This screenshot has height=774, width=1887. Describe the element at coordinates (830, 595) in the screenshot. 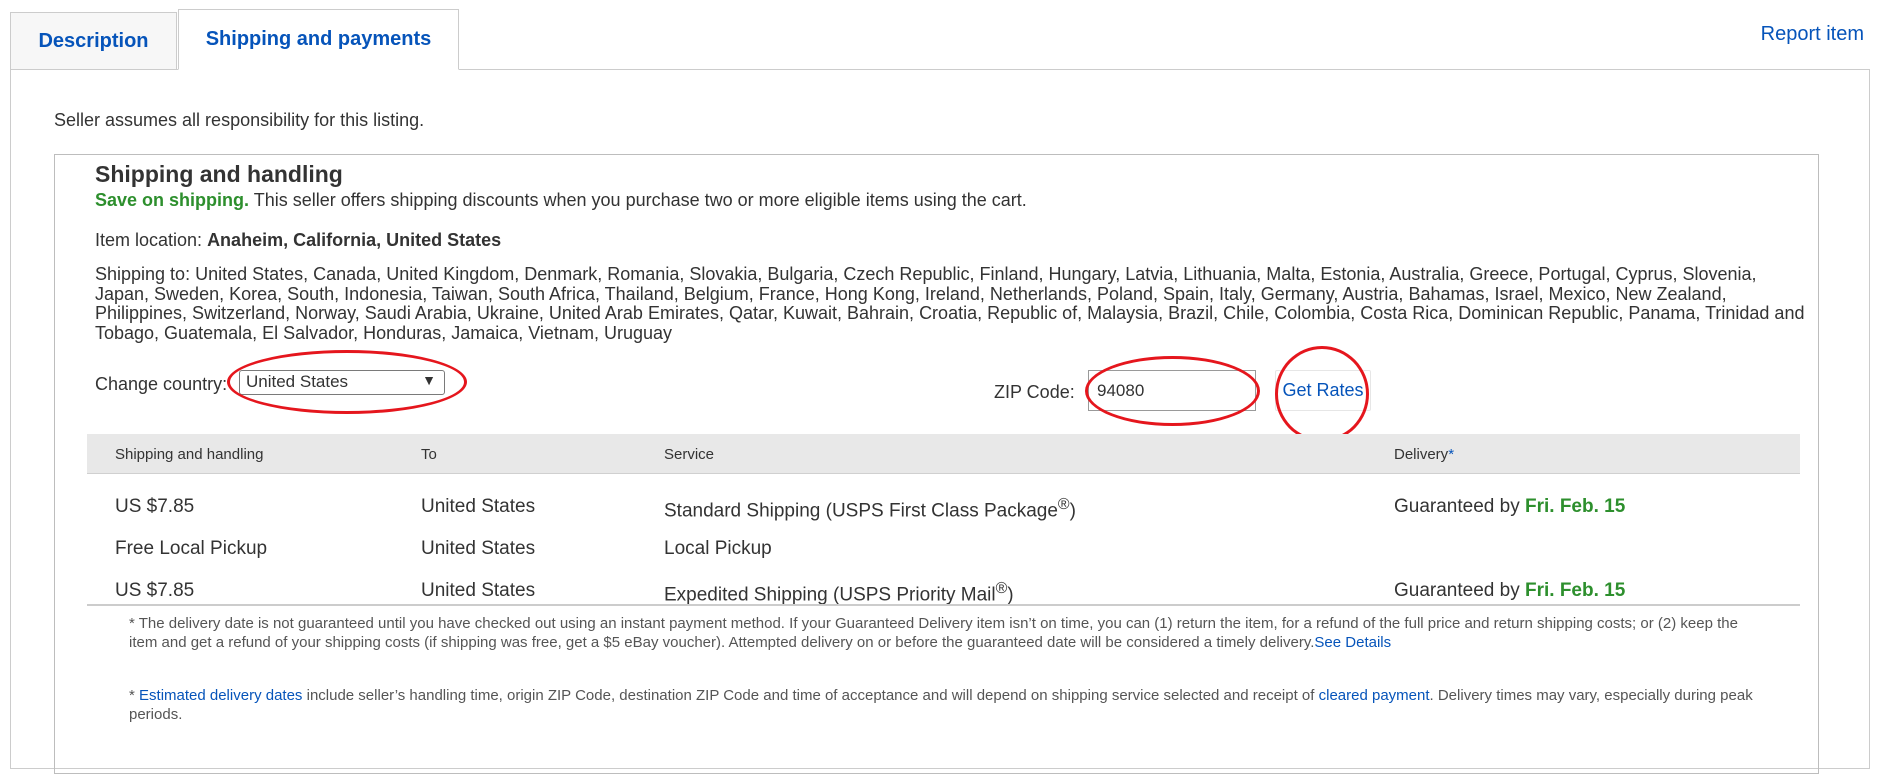

I see `service-name: Expedited Shipping (USPS Priority Mail` at that location.